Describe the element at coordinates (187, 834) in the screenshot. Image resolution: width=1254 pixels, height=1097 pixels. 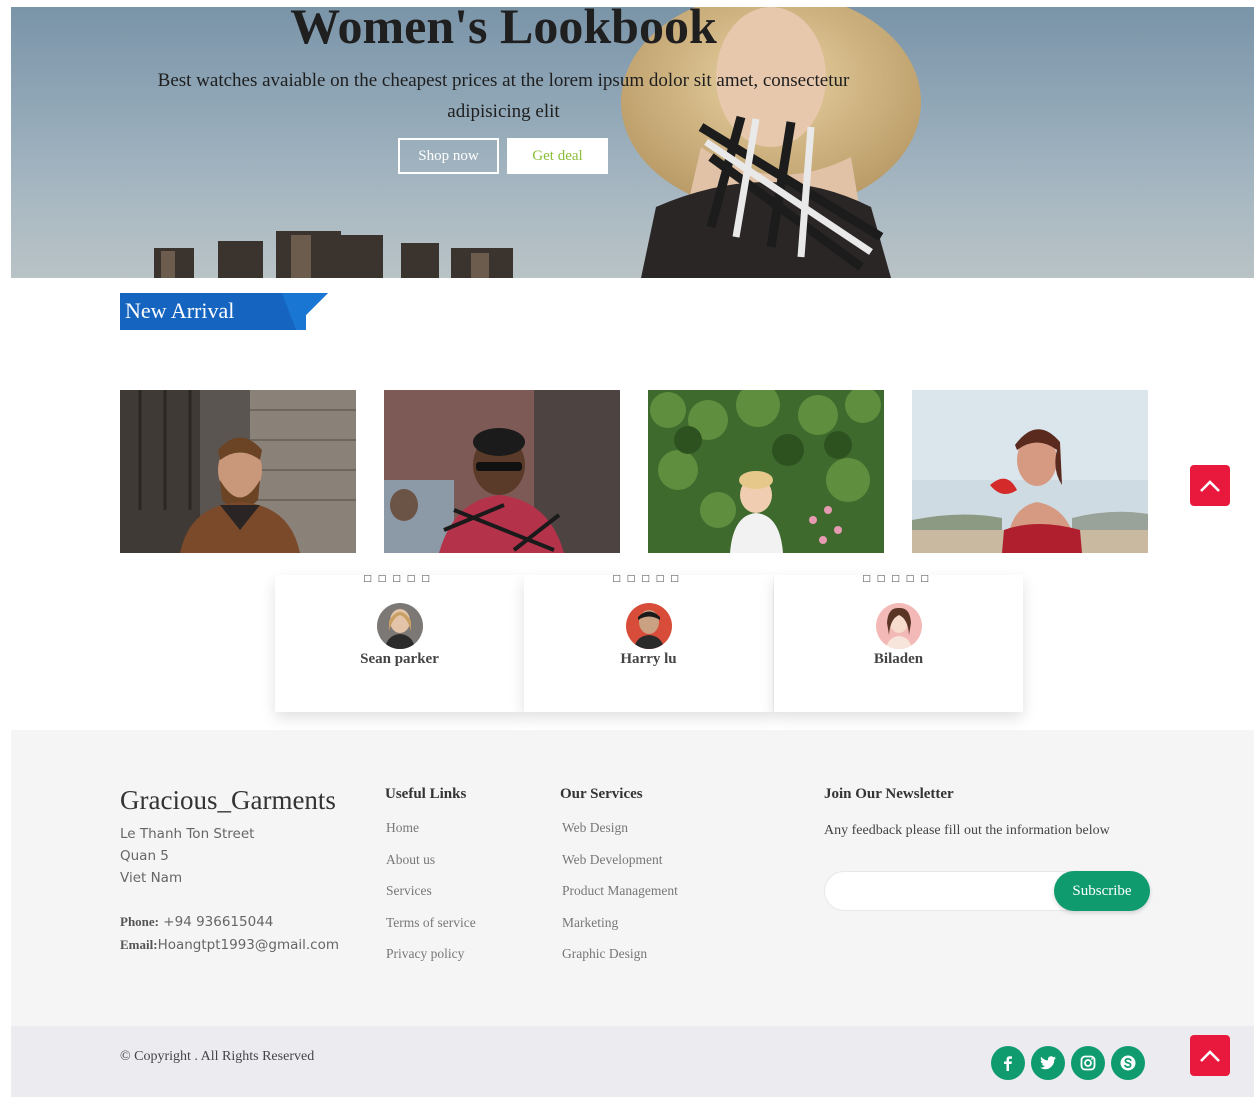
I see `address-line: Le Thanh Ton Street` at that location.